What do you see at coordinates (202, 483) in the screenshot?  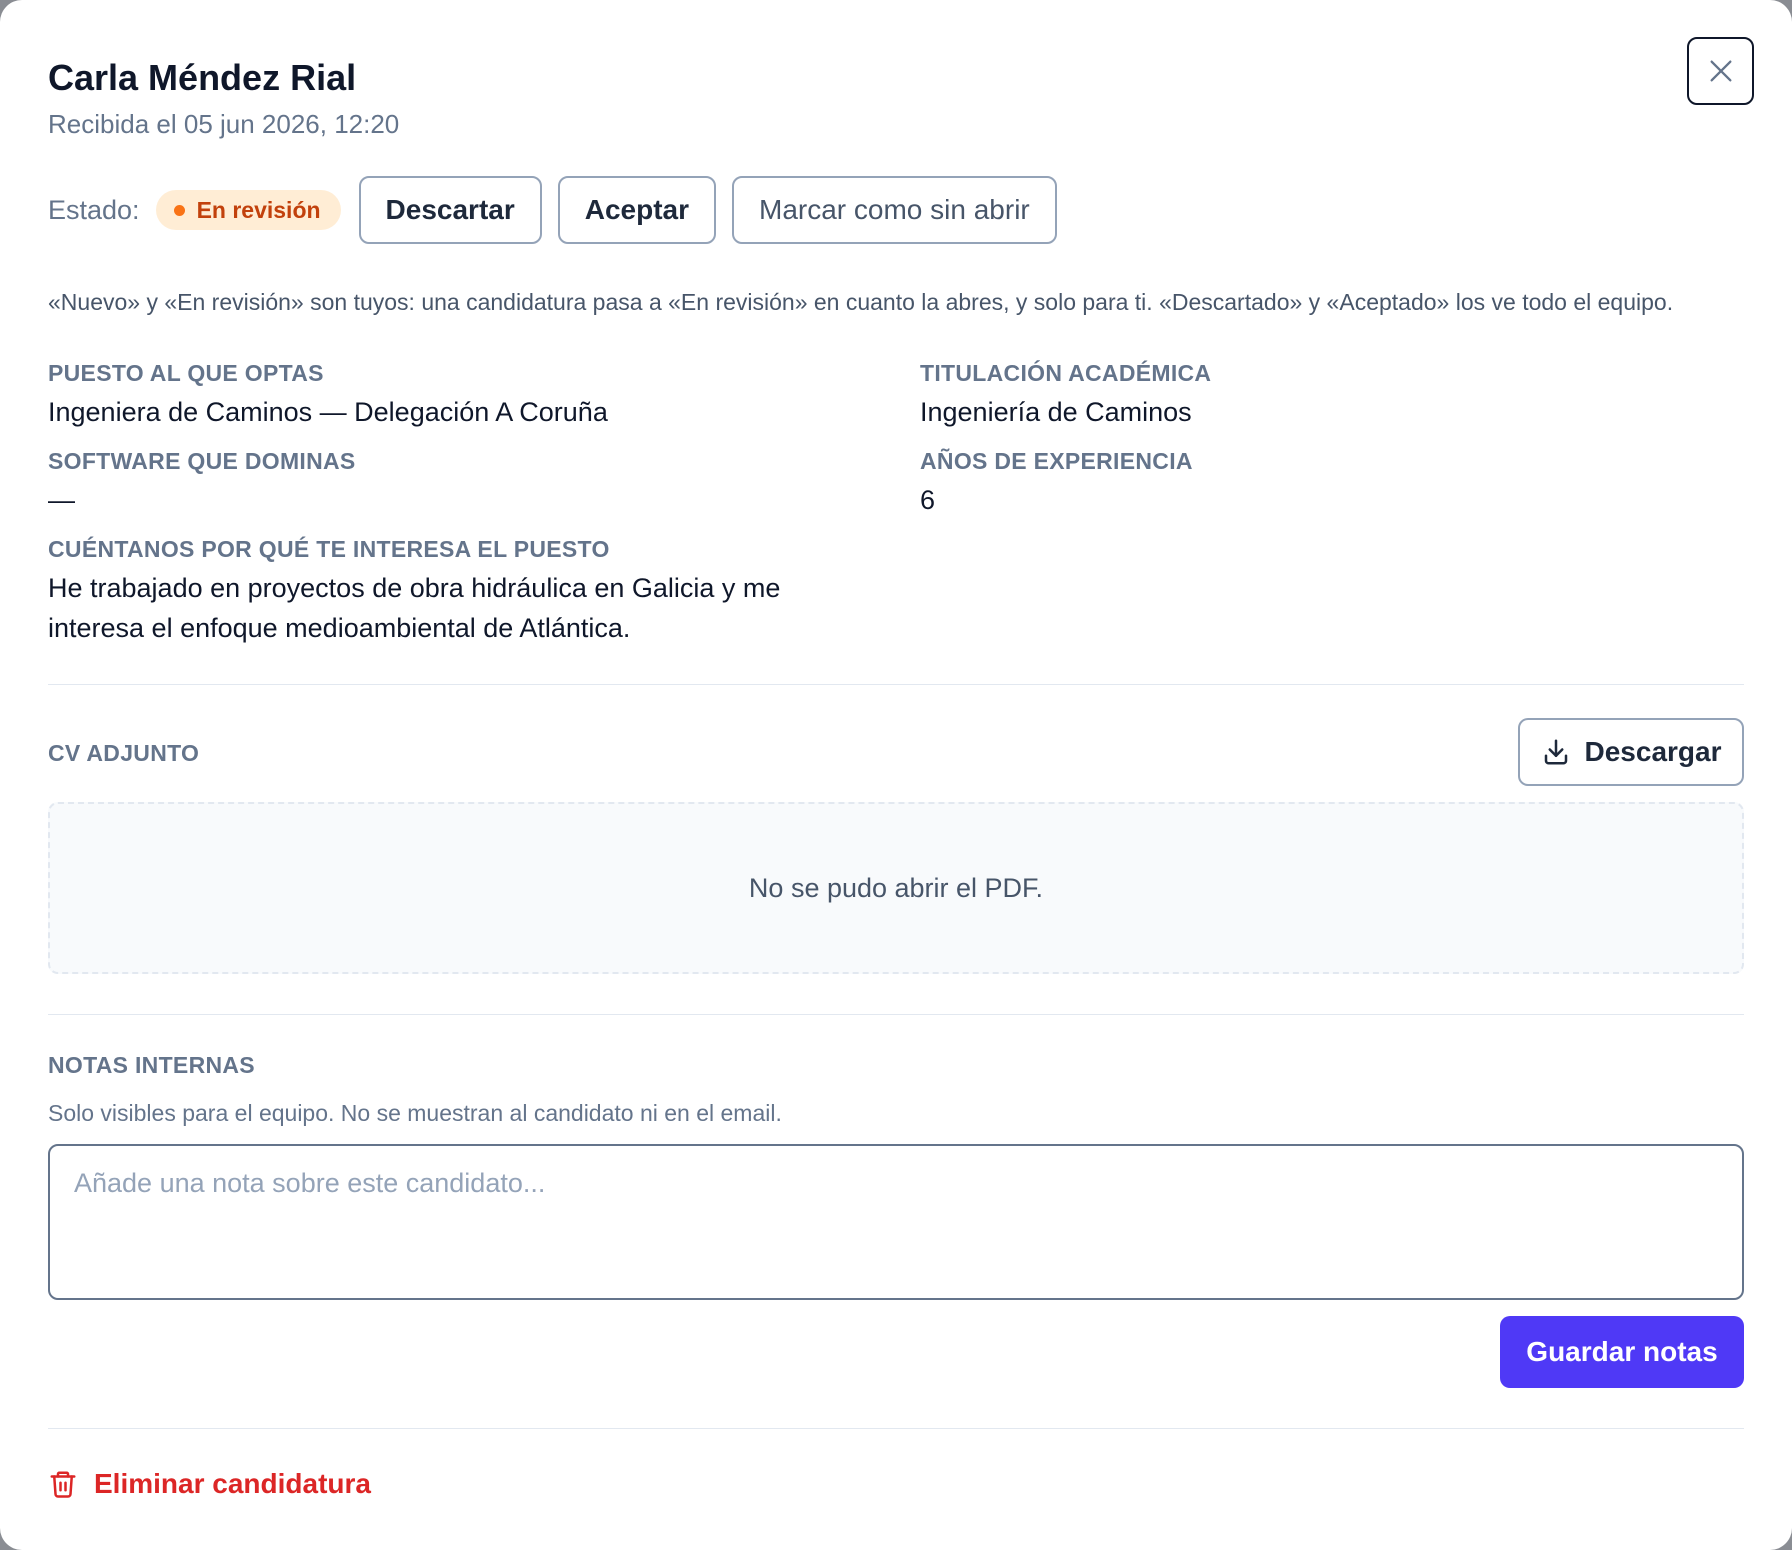 I see `field-software: SOFTWARE QUE DOMINAS —` at bounding box center [202, 483].